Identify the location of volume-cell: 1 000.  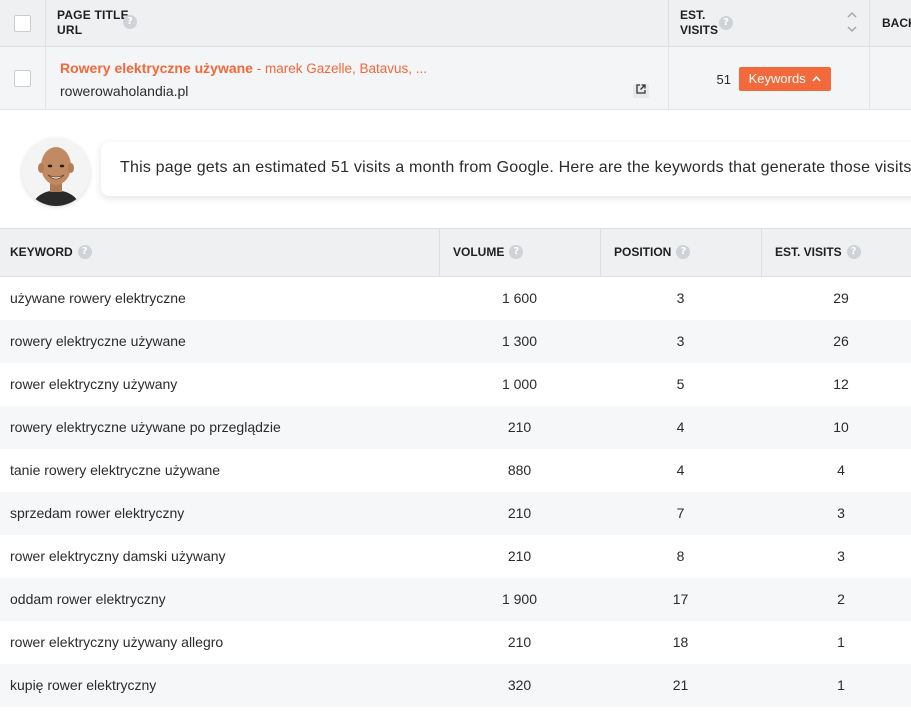
(519, 384).